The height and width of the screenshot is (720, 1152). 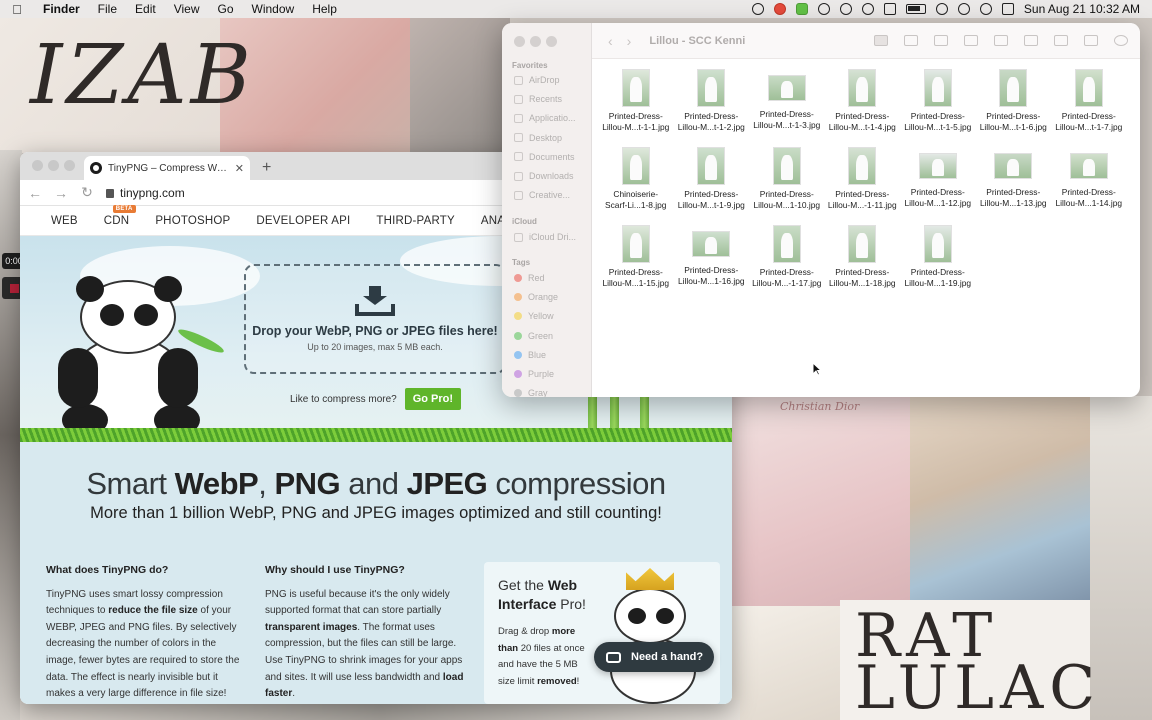 I want to click on file-item: Printed-Dress- Lillou-M...t-1-6.jpg, so click(x=1014, y=101).